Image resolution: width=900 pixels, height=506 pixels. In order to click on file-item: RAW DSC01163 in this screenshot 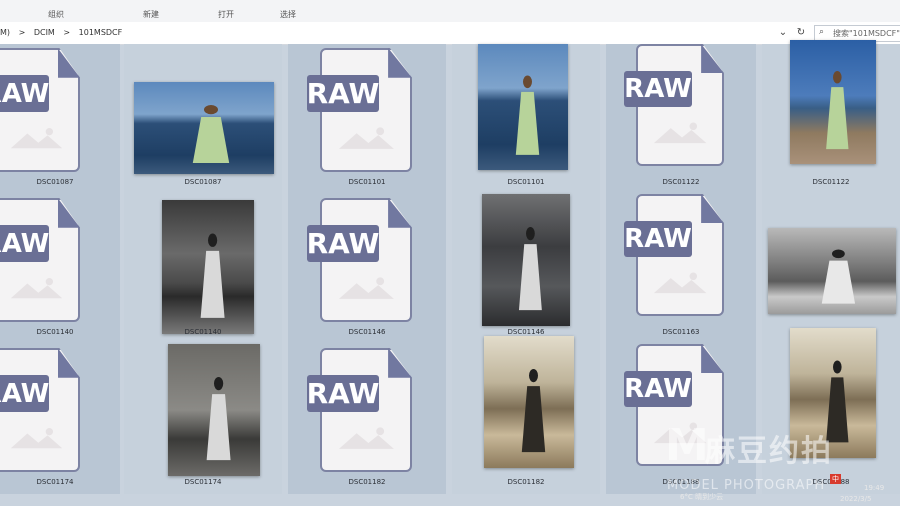, I will do `click(681, 269)`.